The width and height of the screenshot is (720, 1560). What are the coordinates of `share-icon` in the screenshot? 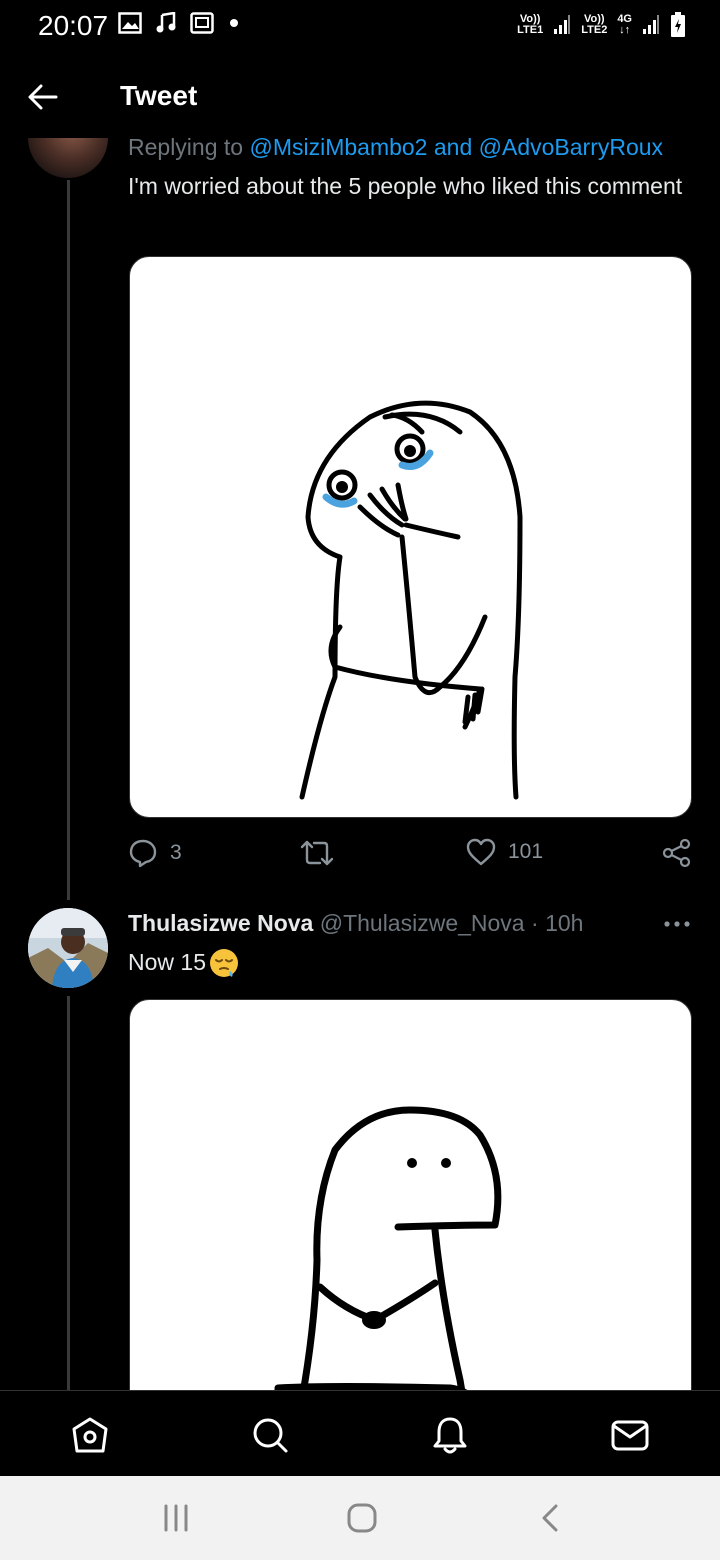 It's located at (676, 853).